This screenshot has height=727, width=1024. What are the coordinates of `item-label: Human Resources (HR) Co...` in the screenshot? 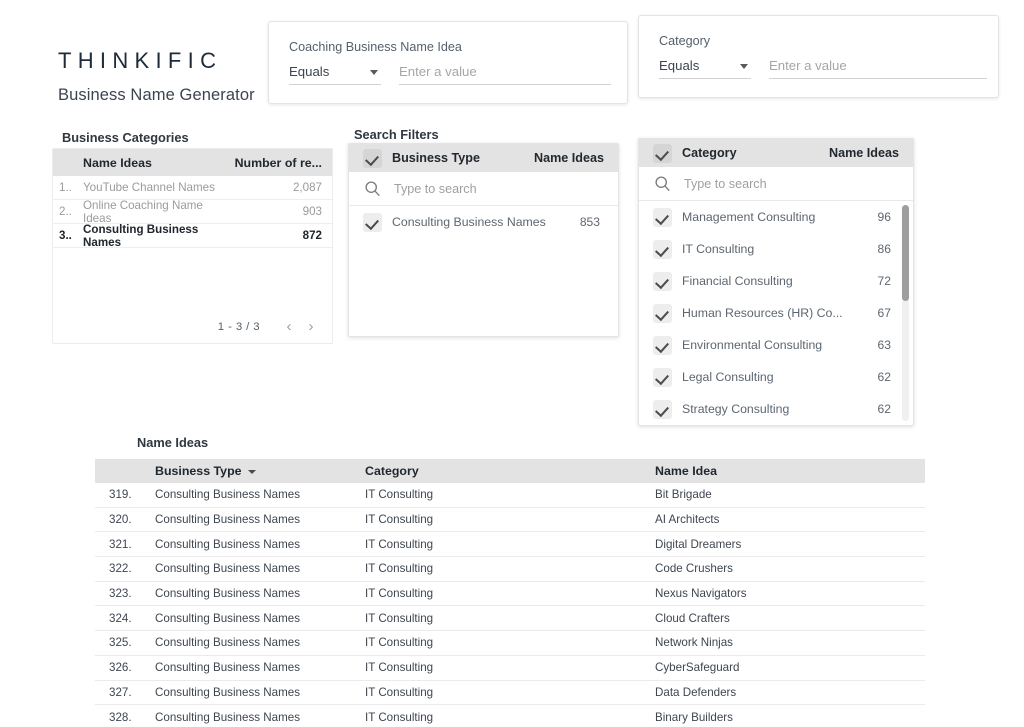 It's located at (762, 313).